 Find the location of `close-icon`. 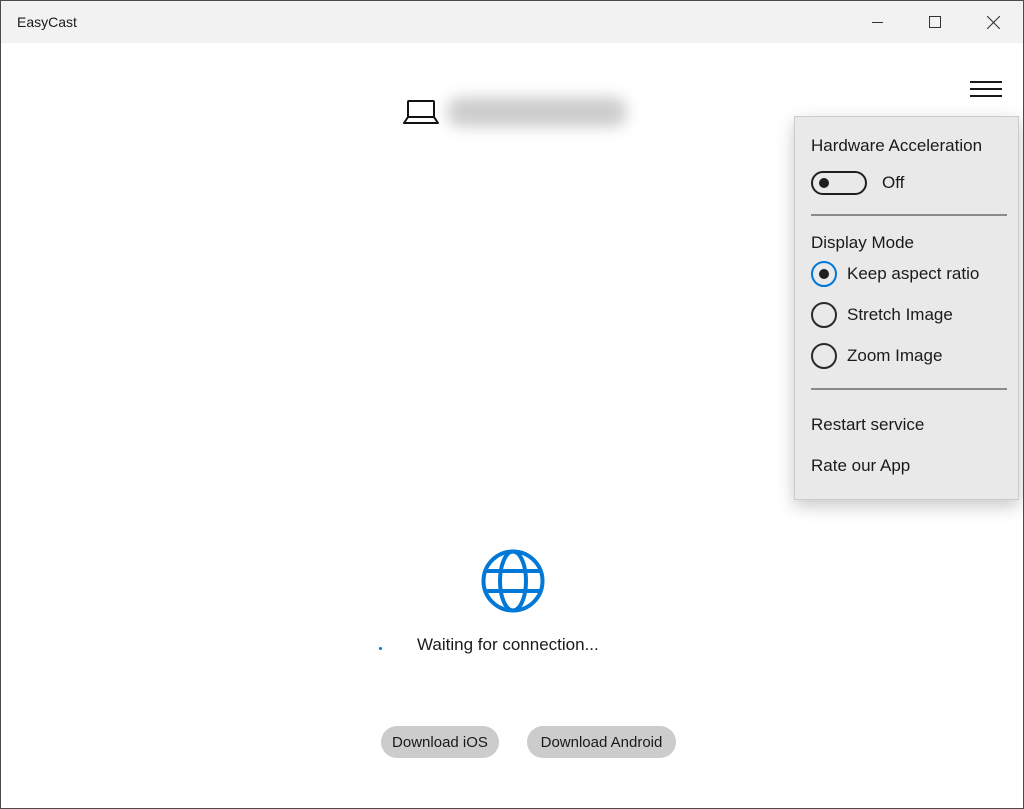

close-icon is located at coordinates (993, 22).